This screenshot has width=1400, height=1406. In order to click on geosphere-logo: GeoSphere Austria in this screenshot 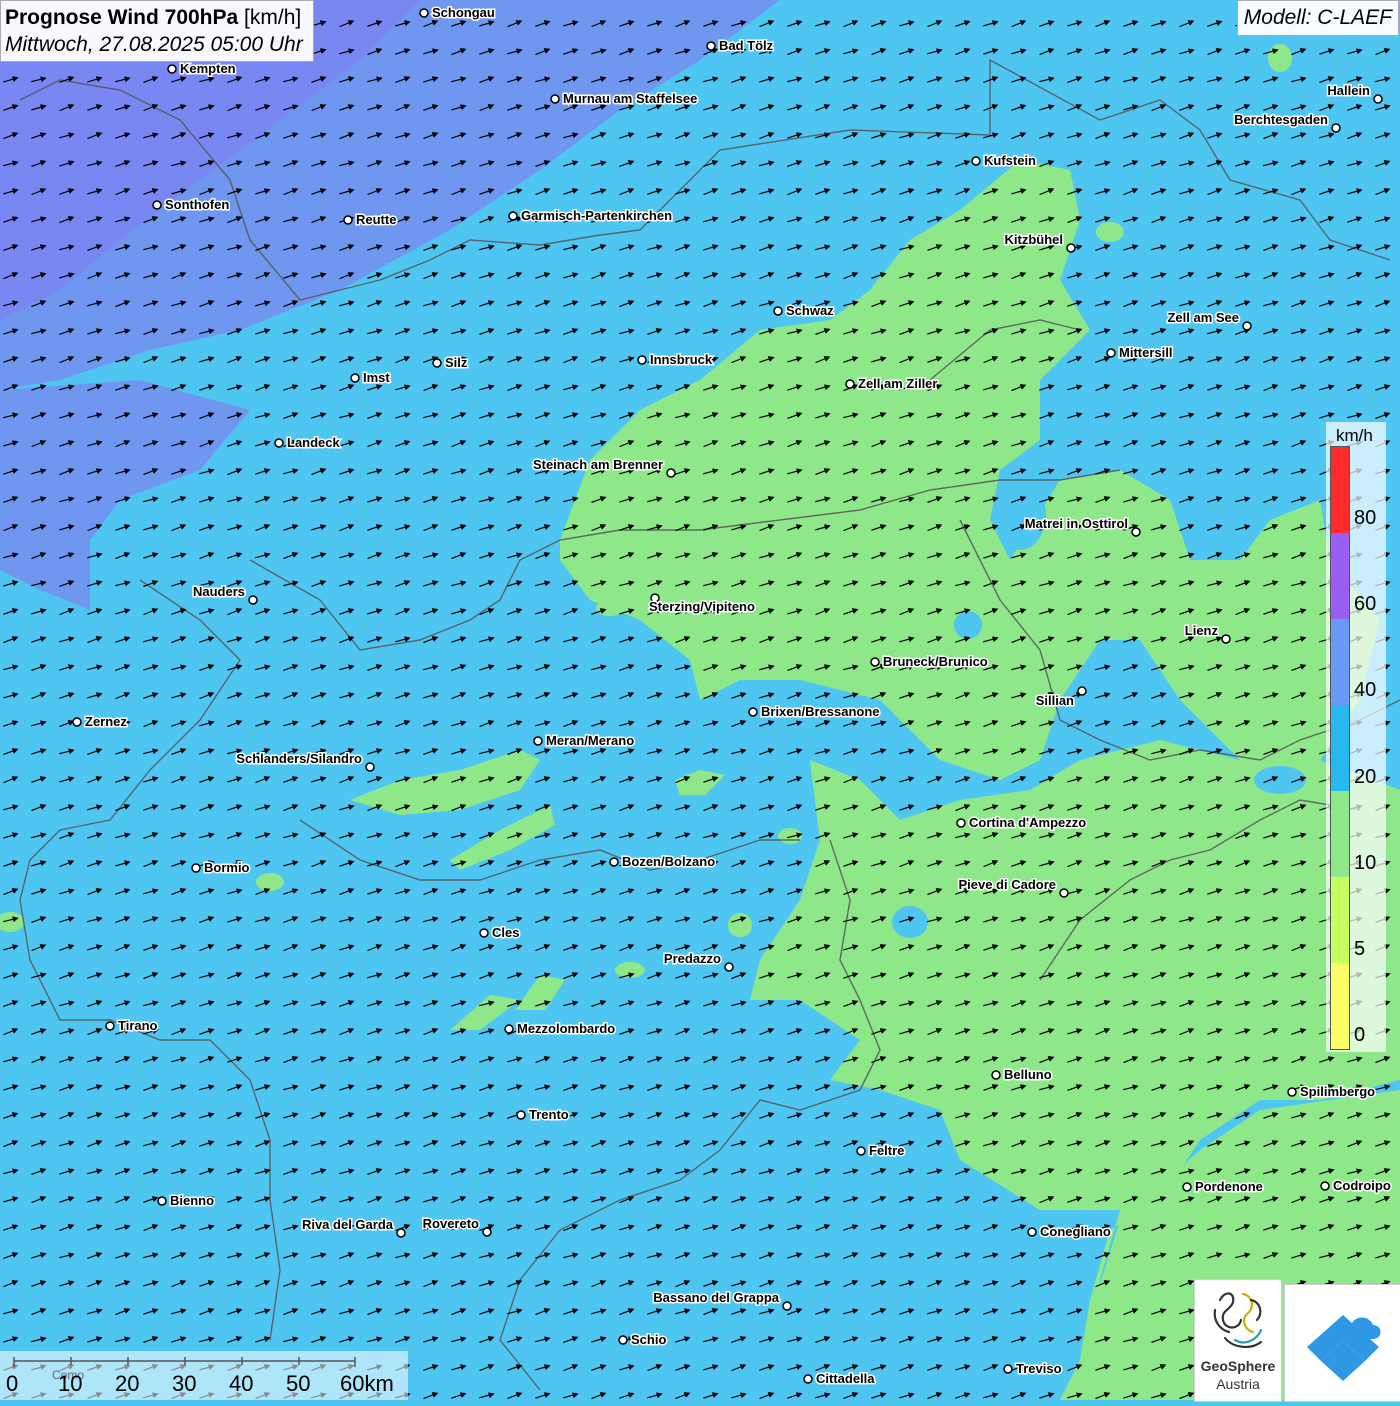, I will do `click(1238, 1340)`.